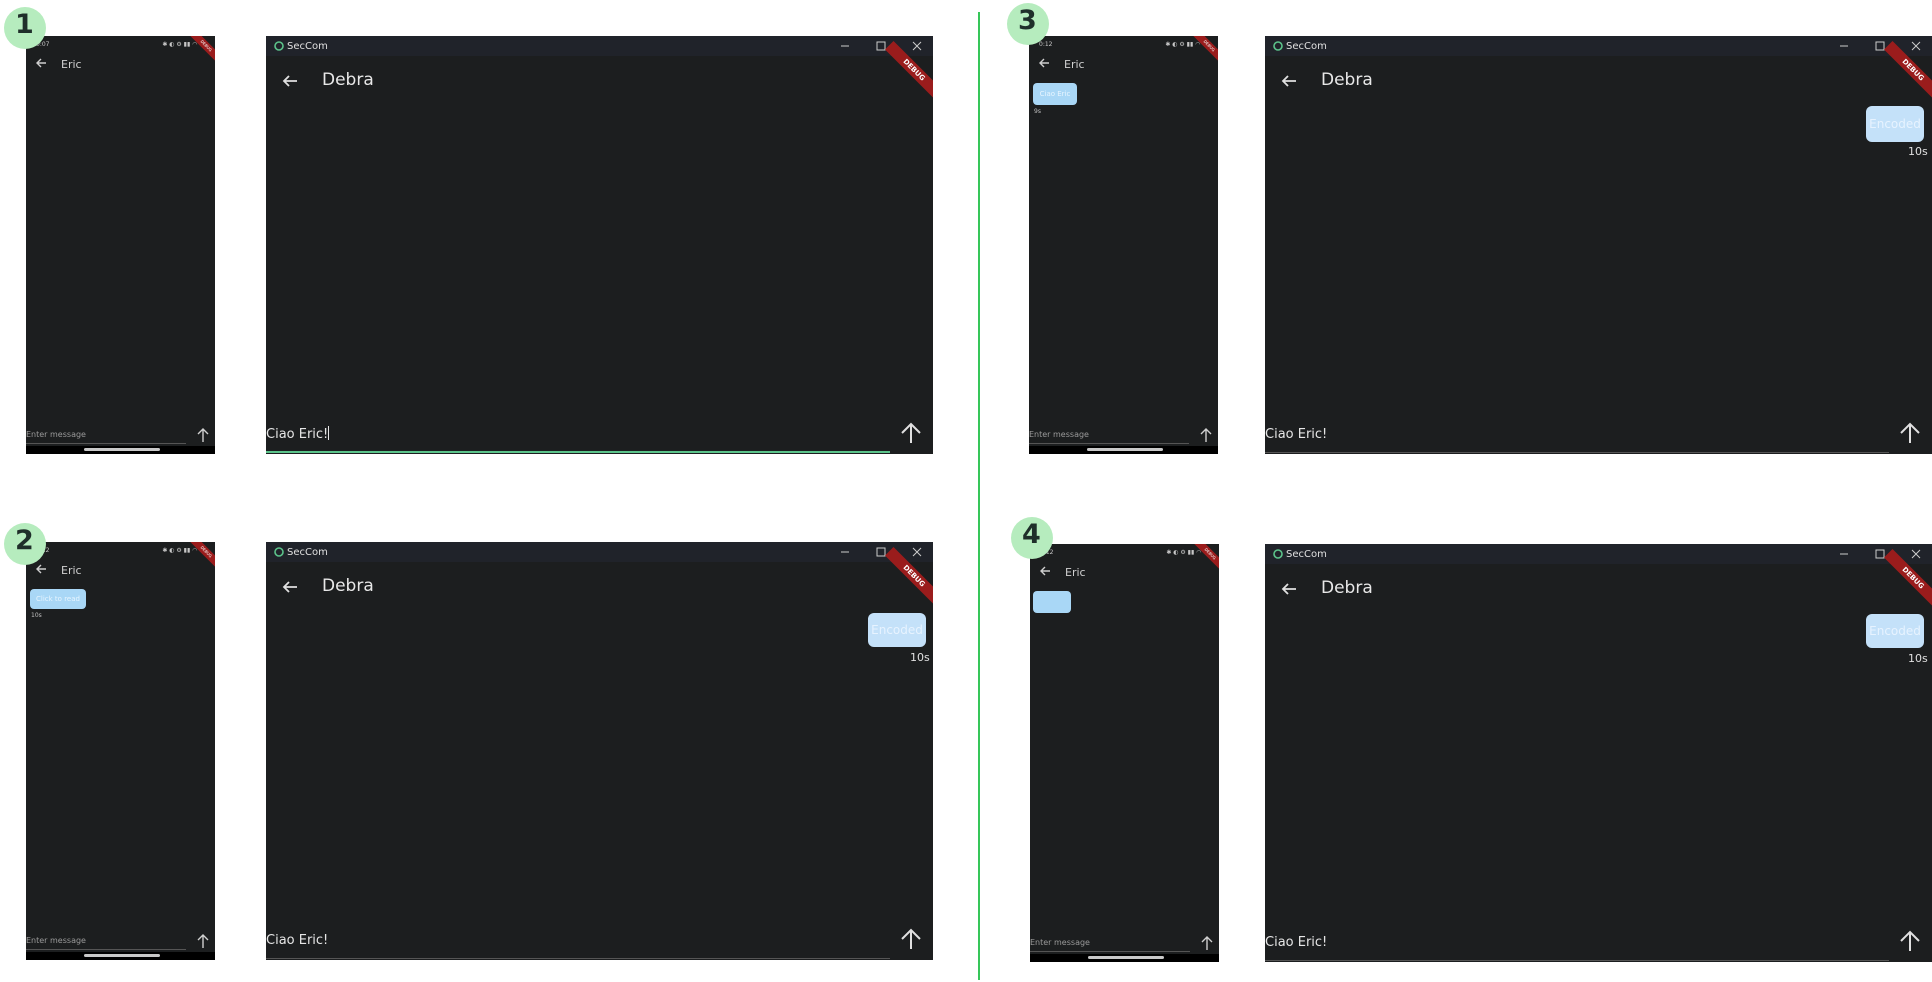 The height and width of the screenshot is (982, 1932). I want to click on step-badge-3: 3, so click(1028, 24).